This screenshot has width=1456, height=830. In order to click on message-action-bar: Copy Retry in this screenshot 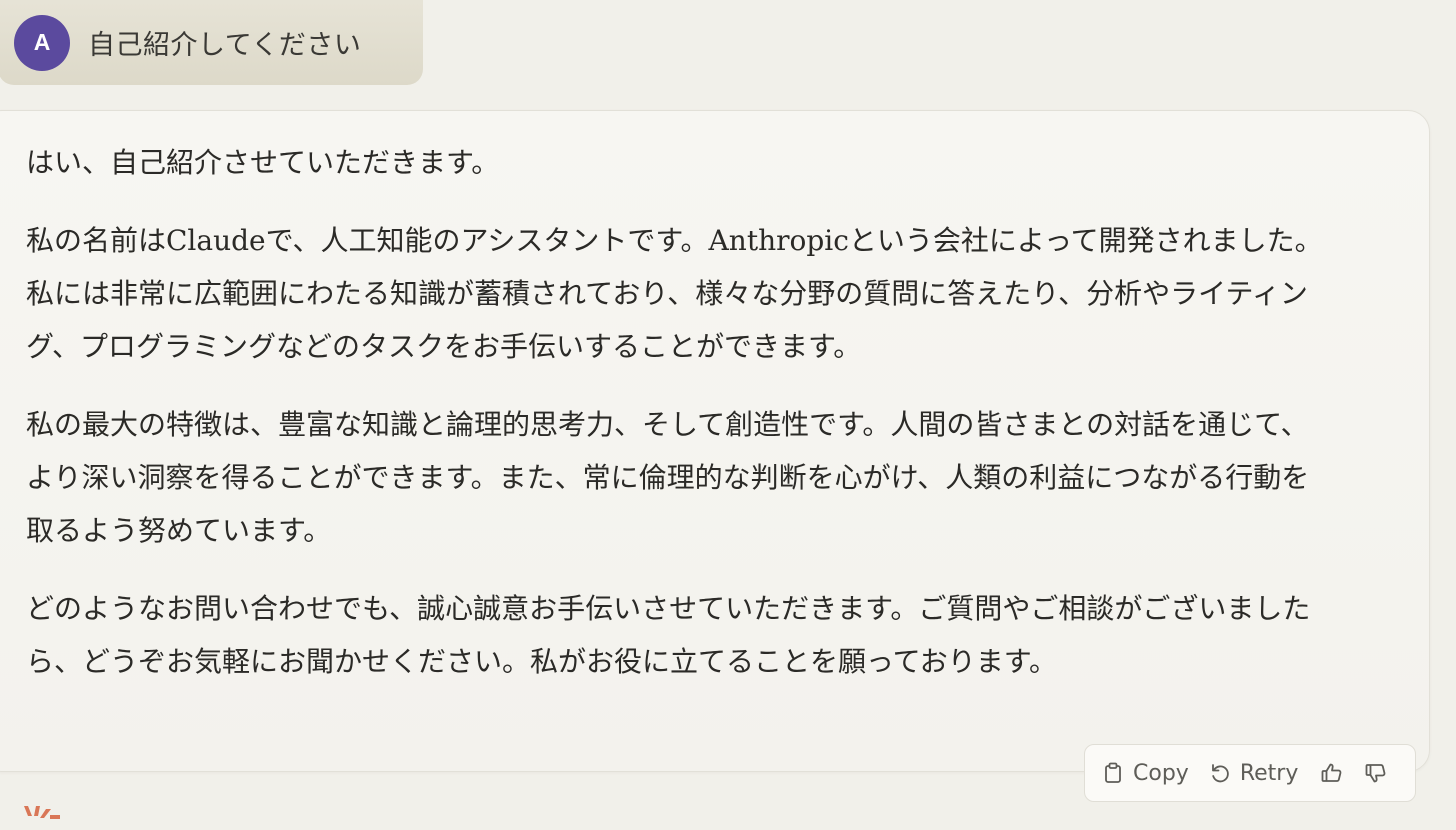, I will do `click(1250, 773)`.